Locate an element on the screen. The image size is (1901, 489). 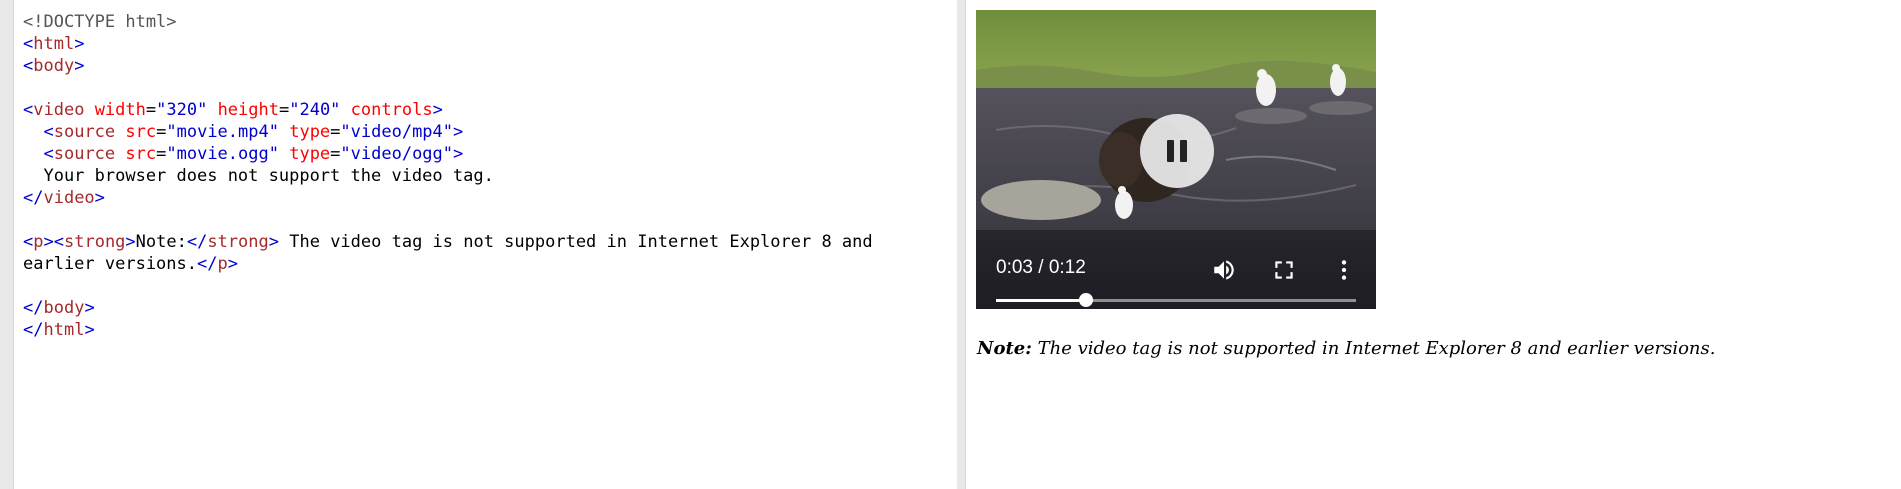
more-vertical-icon is located at coordinates (1344, 270).